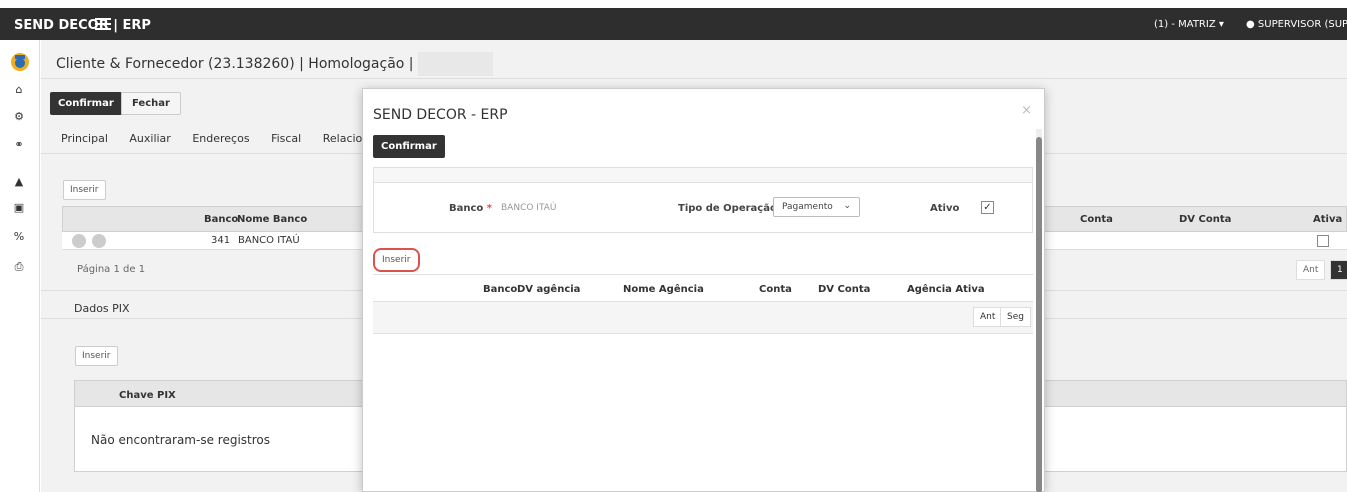  I want to click on bank-icon: ▣, so click(19, 208).